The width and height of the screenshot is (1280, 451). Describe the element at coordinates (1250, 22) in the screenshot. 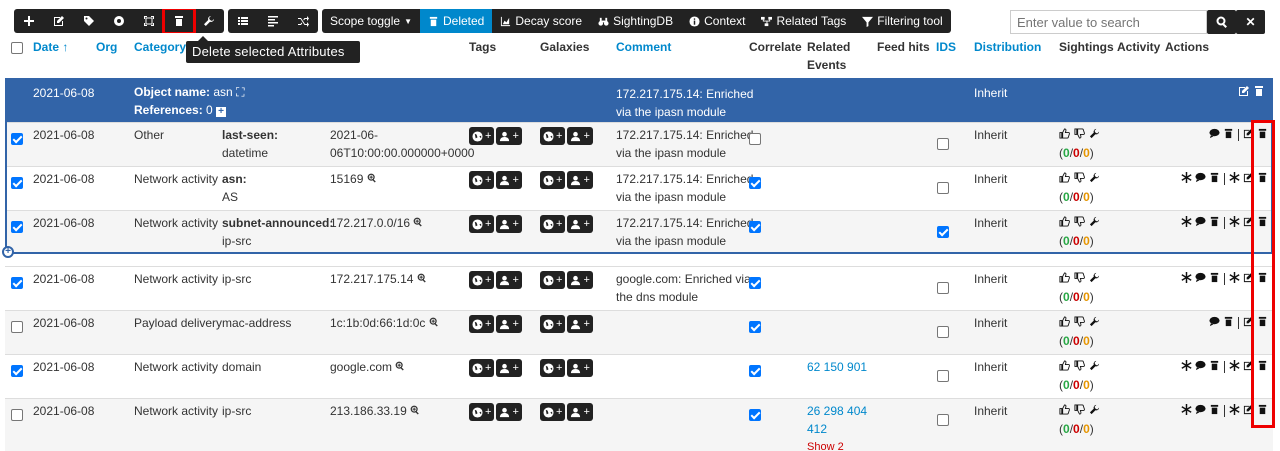

I see `clear-search-button: ✕` at that location.